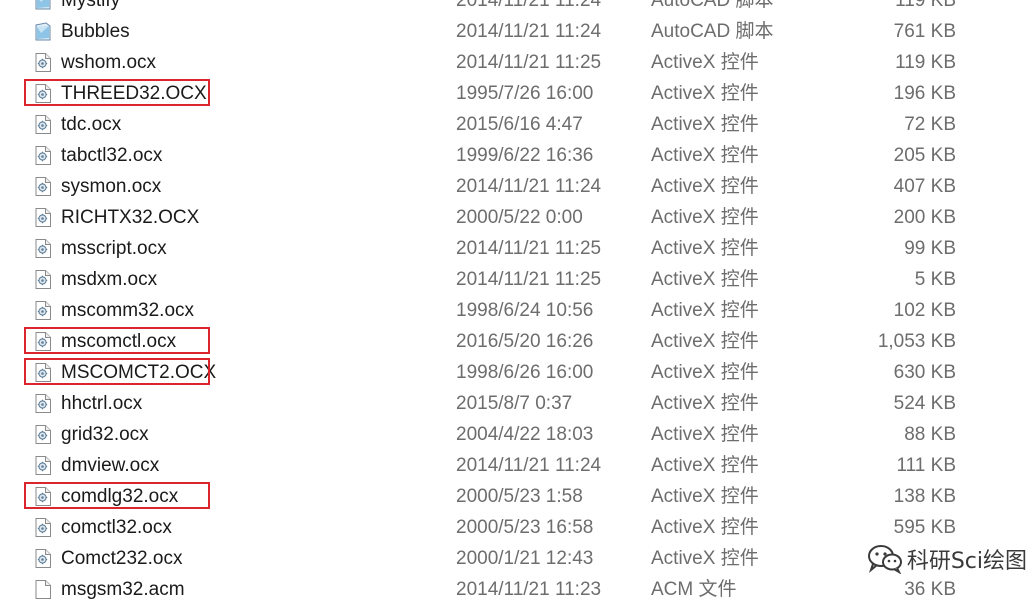 Image resolution: width=1035 pixels, height=605 pixels. I want to click on file-name: hhctrl.ocx, so click(102, 403).